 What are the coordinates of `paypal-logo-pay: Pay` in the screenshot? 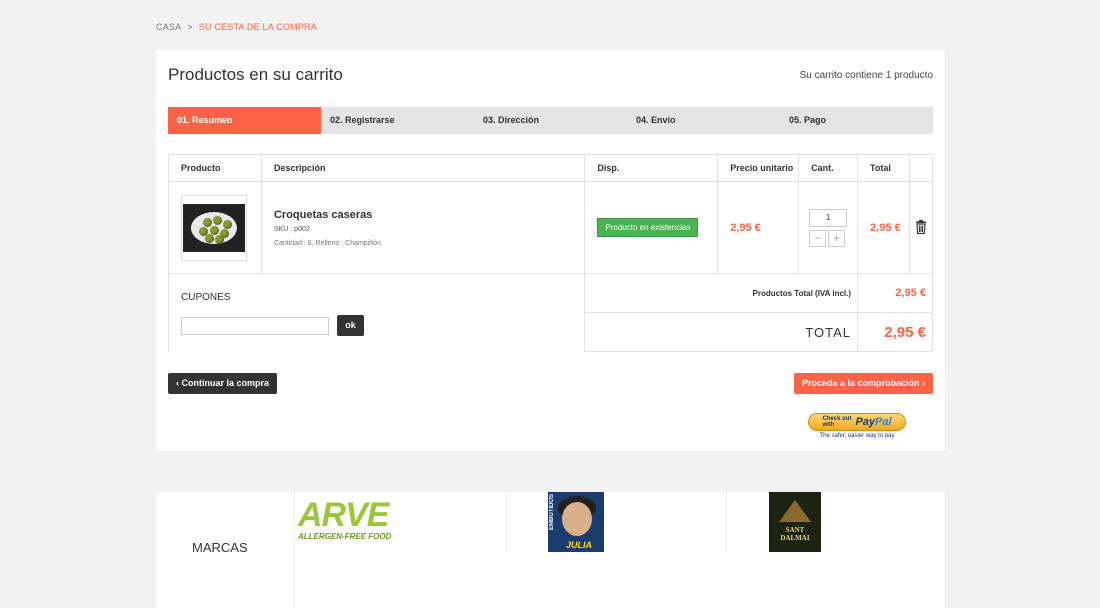 It's located at (865, 422).